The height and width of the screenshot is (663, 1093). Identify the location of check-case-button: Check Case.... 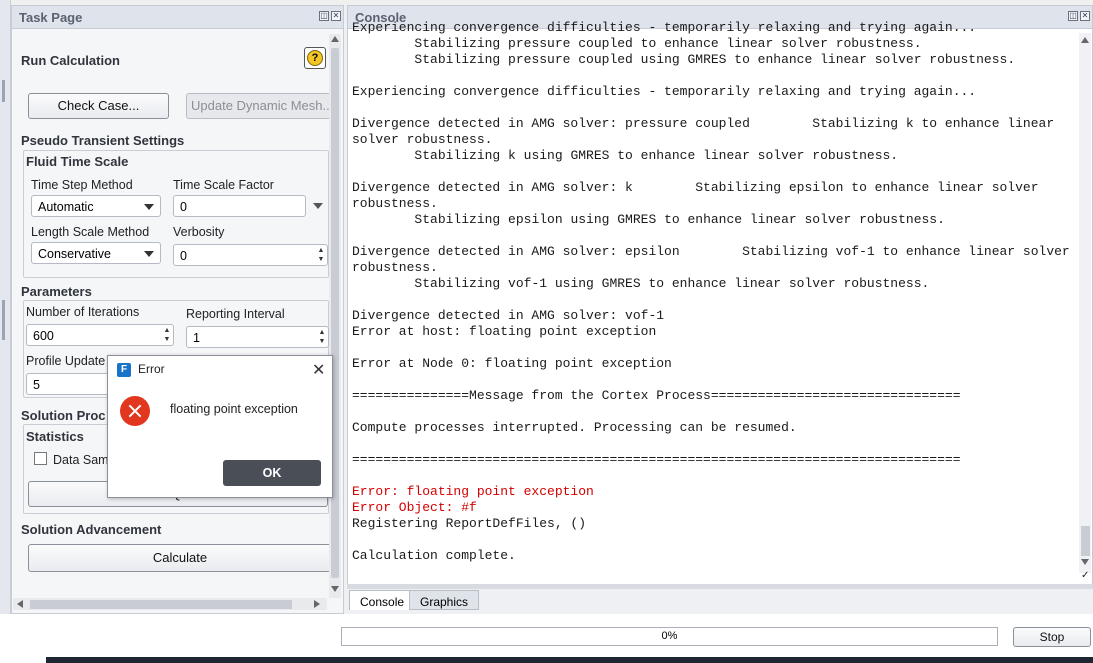
(98, 106).